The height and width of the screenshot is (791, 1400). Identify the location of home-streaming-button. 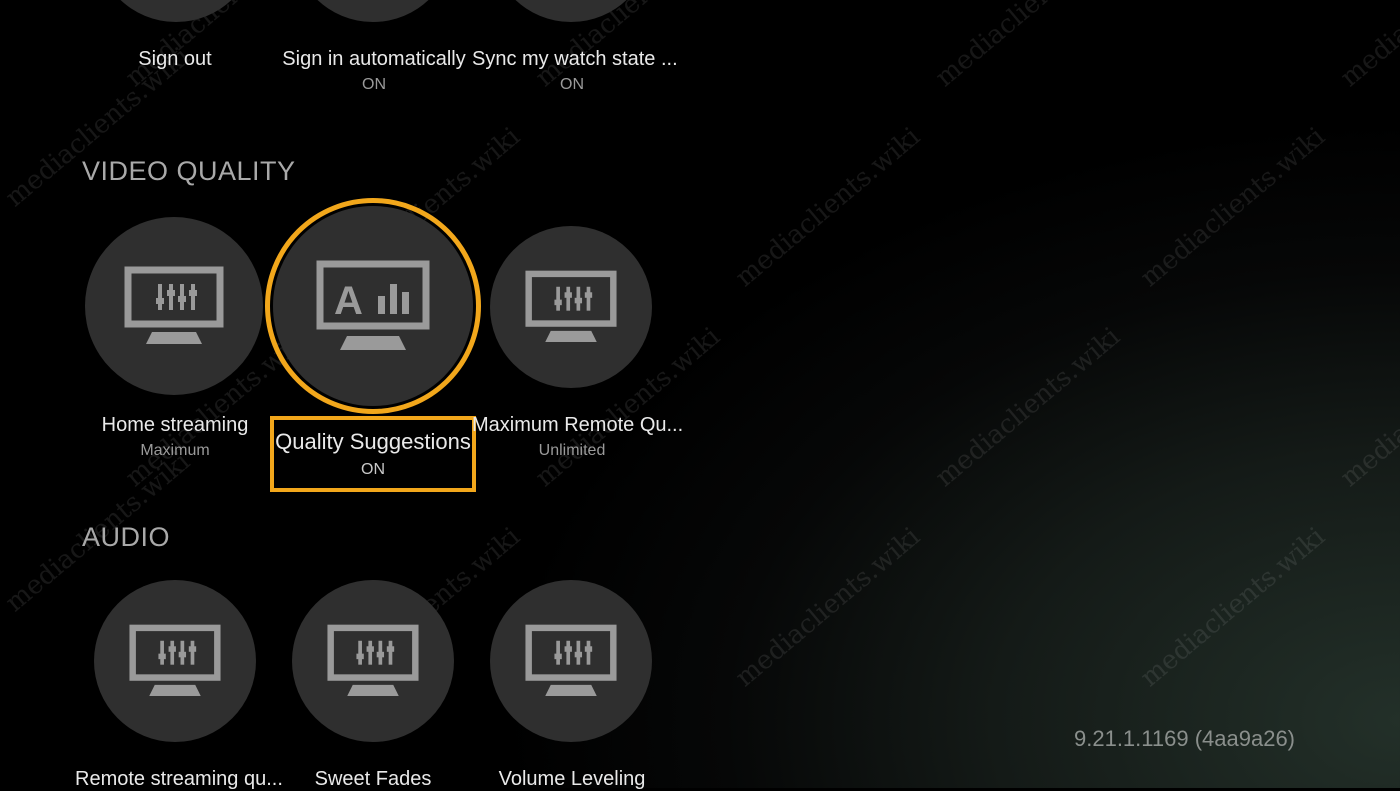
(174, 306).